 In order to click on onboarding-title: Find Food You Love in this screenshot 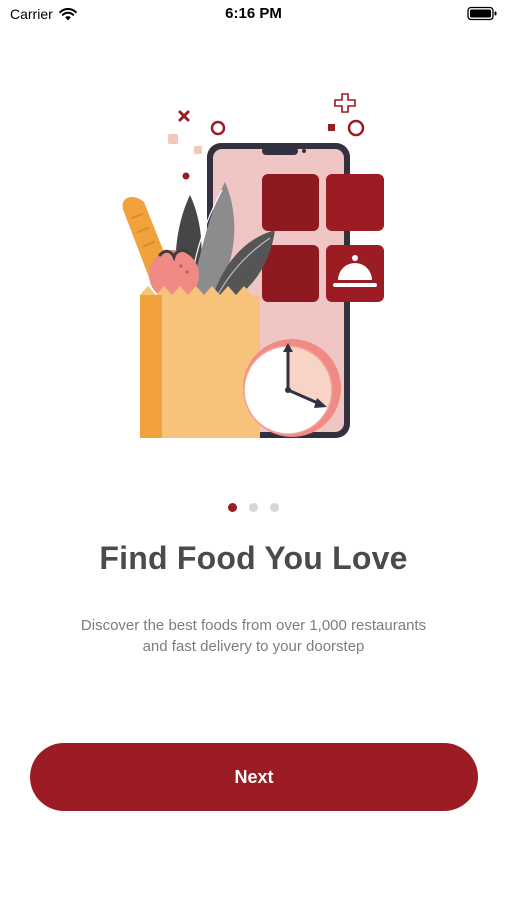, I will do `click(253, 558)`.